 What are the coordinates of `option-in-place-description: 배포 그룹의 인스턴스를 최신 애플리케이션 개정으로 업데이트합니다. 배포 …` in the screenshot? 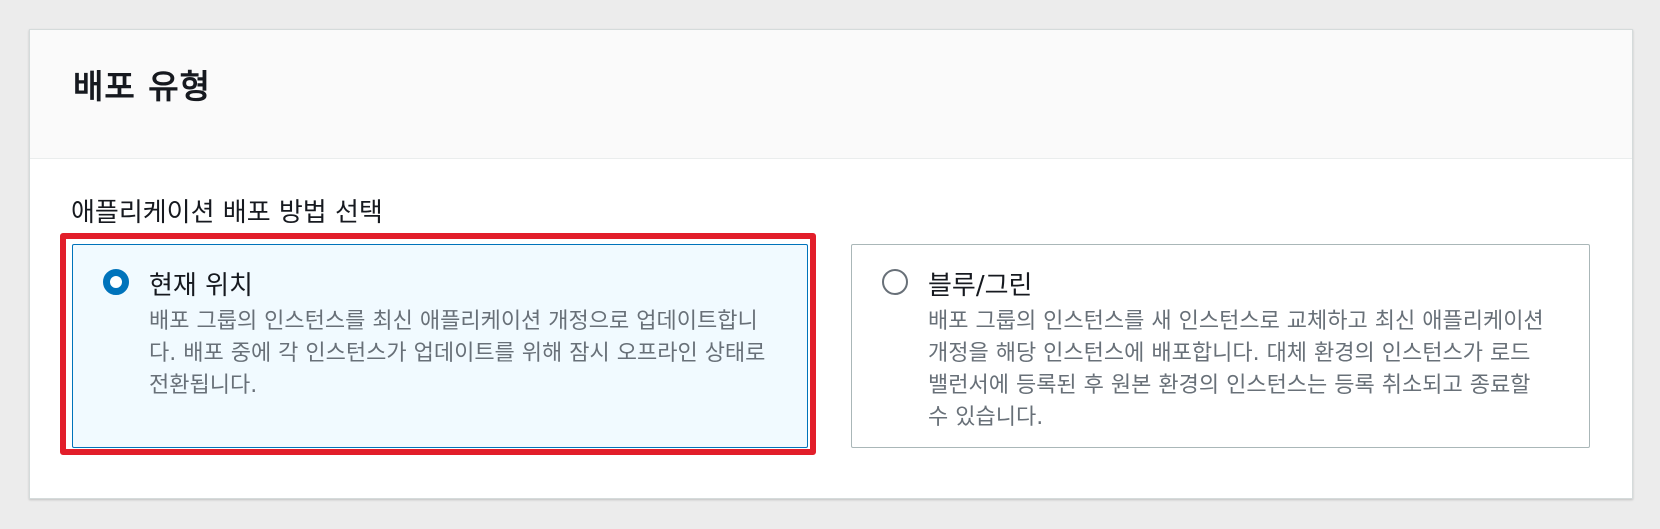 It's located at (457, 353).